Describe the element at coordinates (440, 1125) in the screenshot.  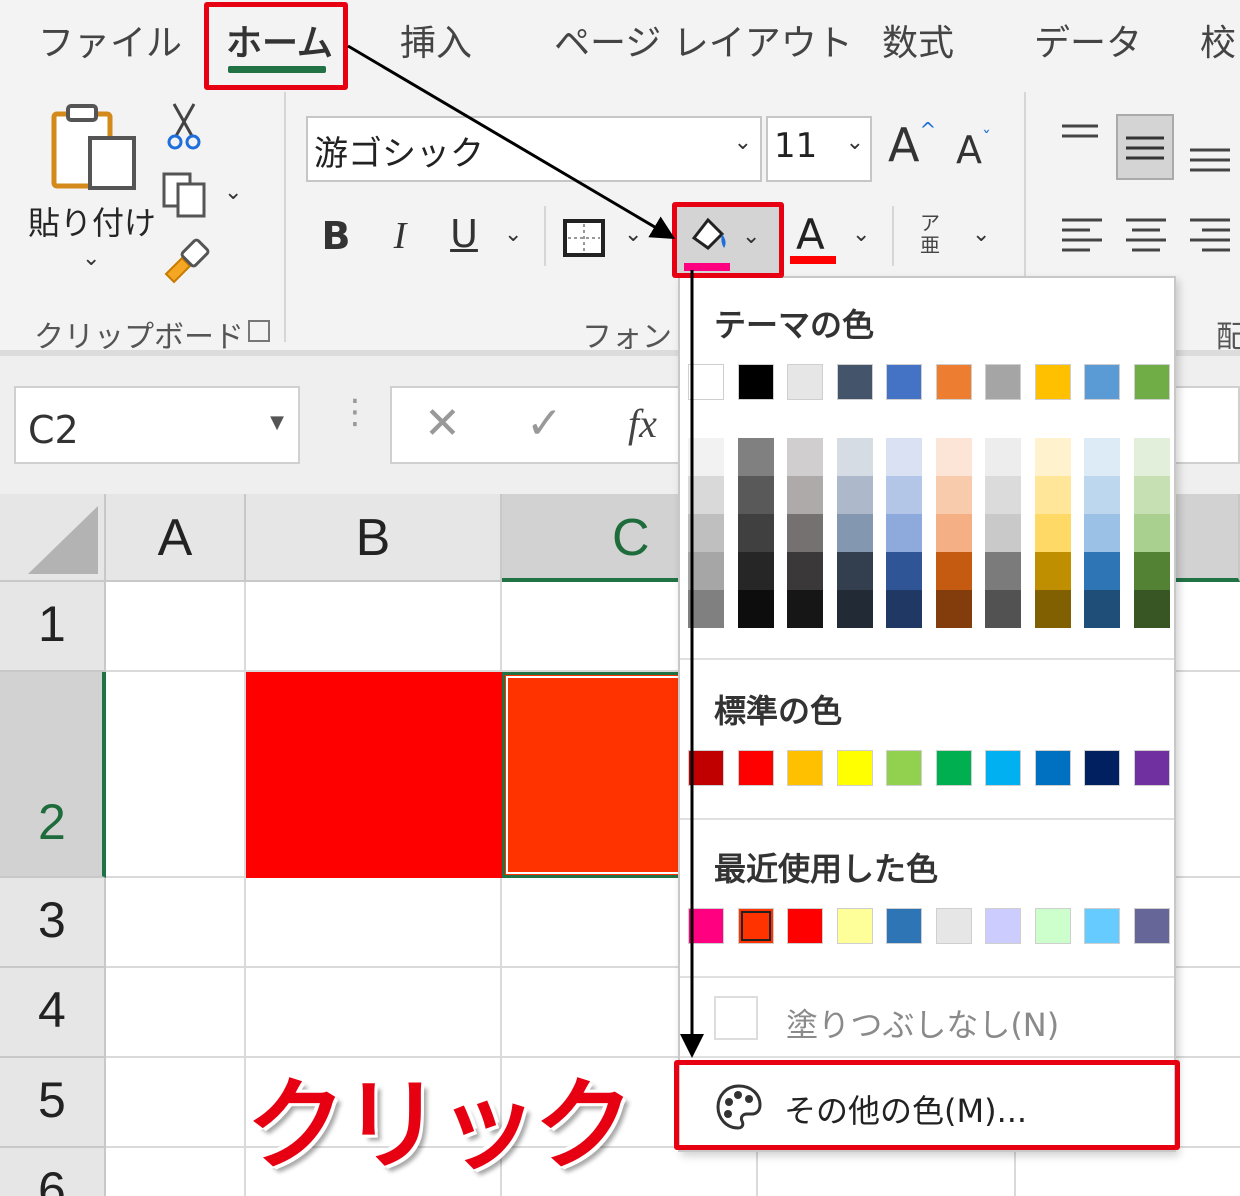
I see `click-annotation: クリック` at that location.